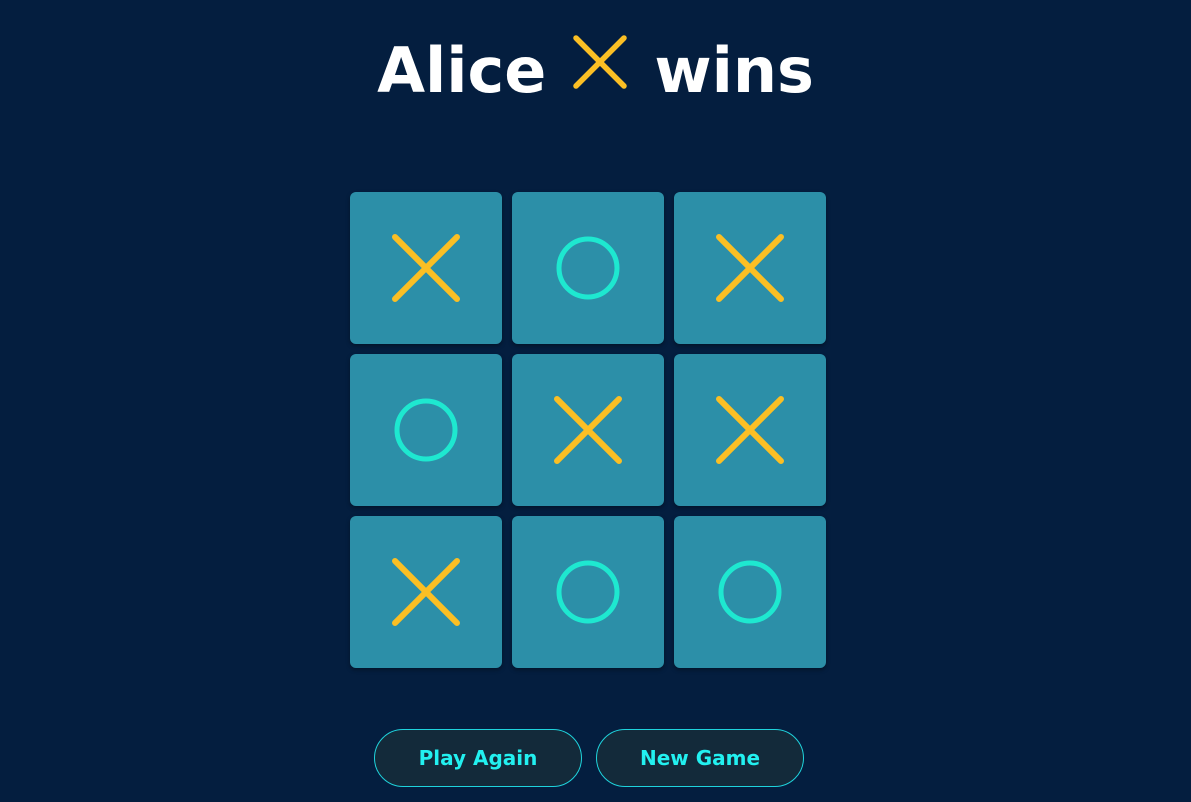 This screenshot has height=802, width=1191. Describe the element at coordinates (478, 758) in the screenshot. I see `play-again-button: Play Again` at that location.